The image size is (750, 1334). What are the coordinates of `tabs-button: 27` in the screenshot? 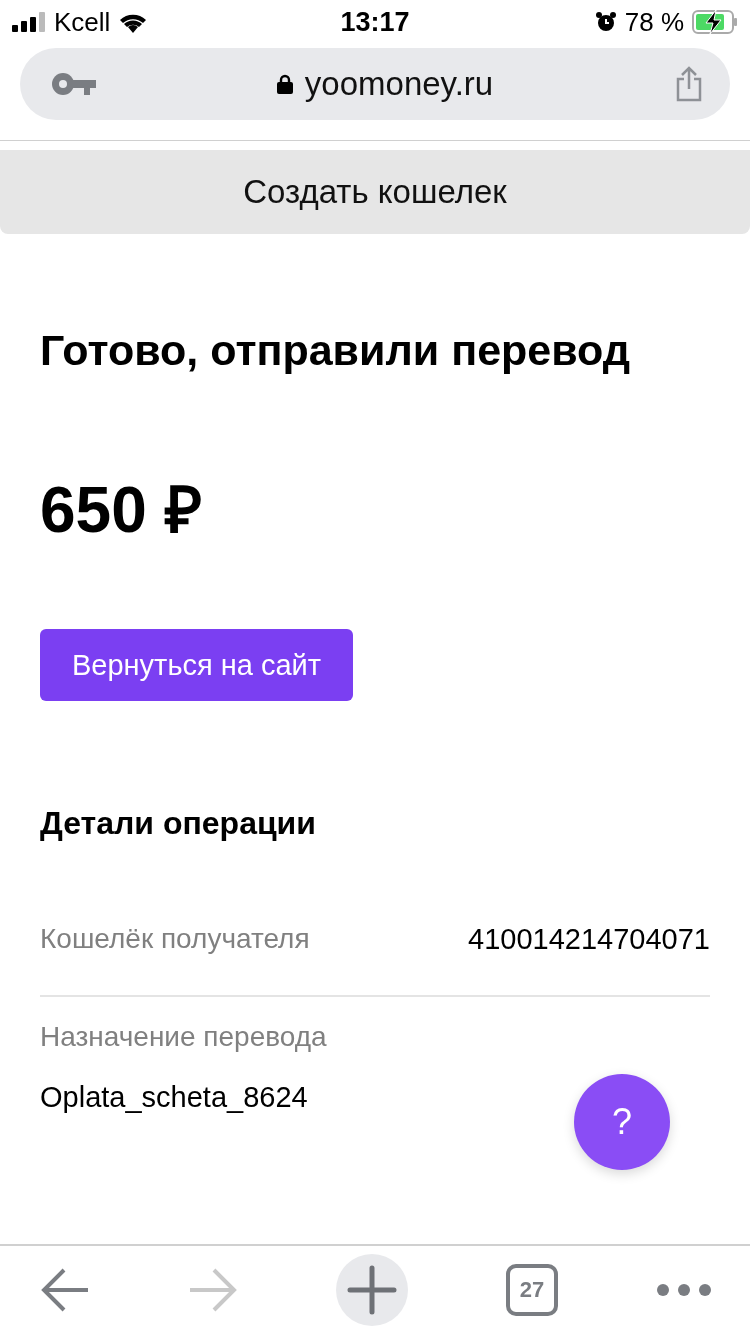 It's located at (532, 1290).